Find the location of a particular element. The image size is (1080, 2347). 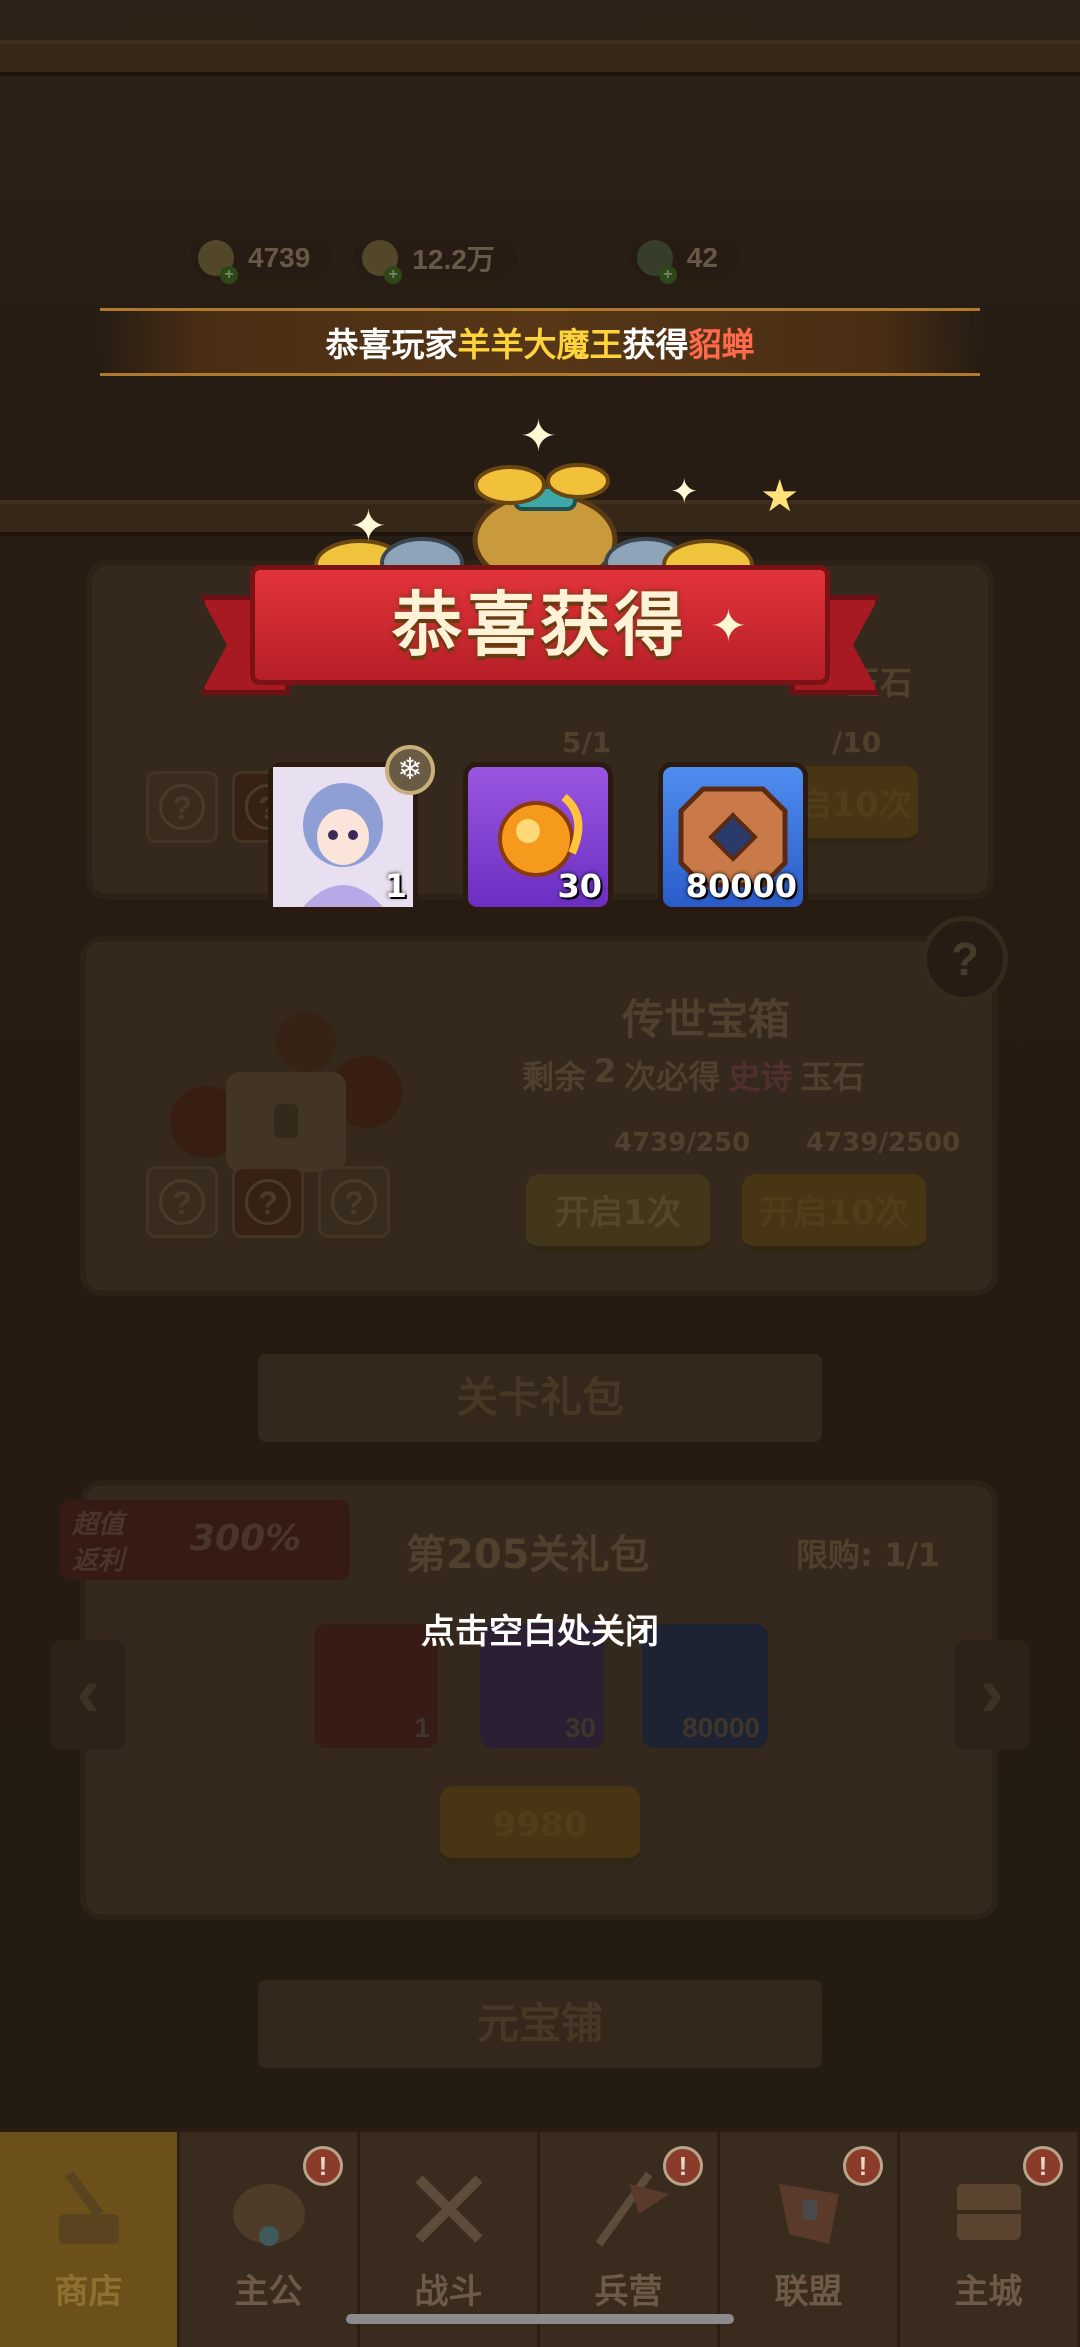

nav-label: 联盟 is located at coordinates (808, 2292).